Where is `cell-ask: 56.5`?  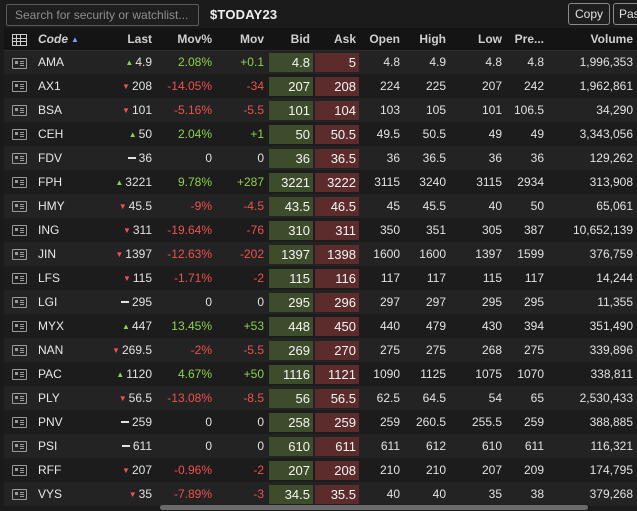 cell-ask: 56.5 is located at coordinates (337, 398).